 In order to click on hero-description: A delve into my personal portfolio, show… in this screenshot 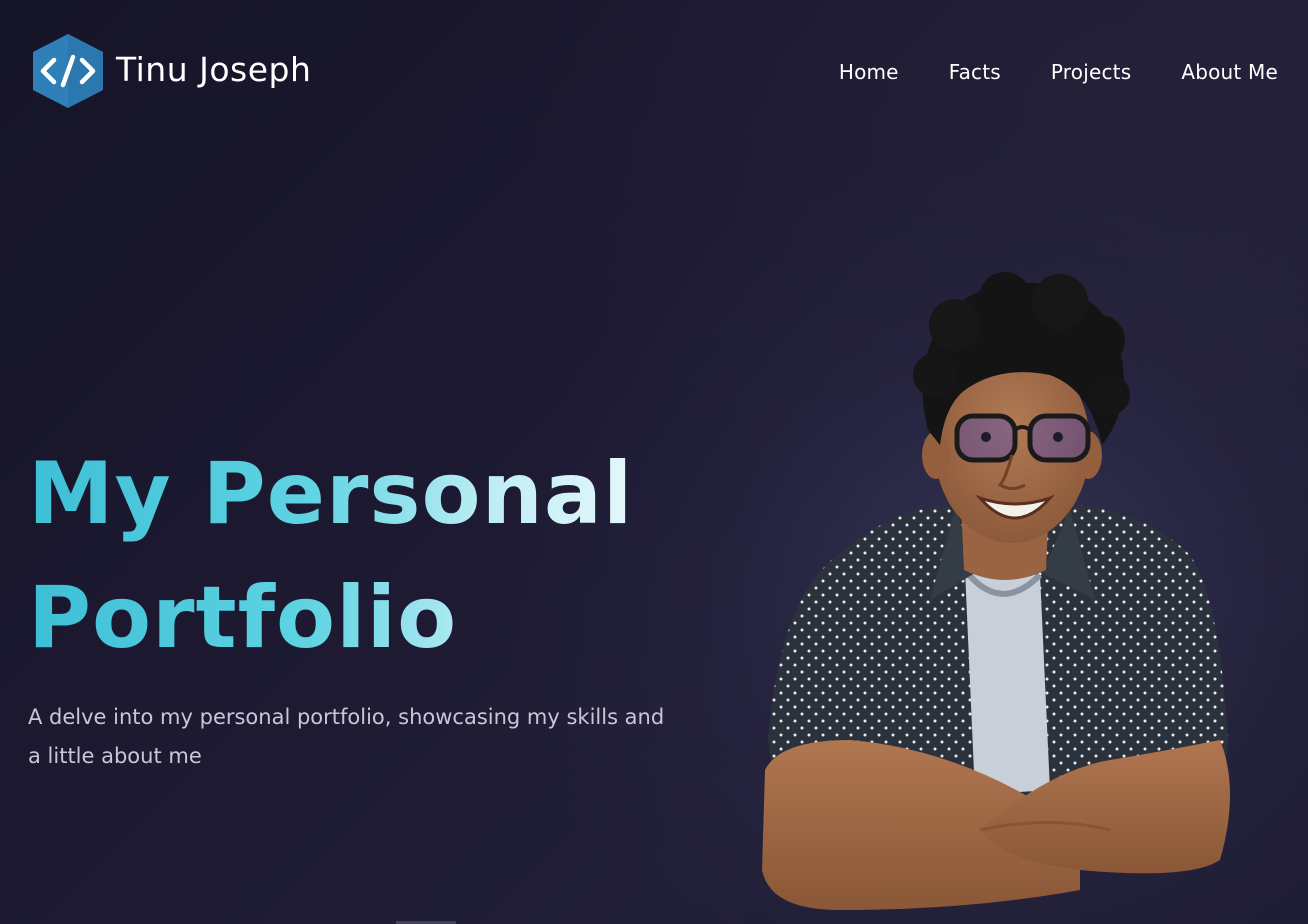, I will do `click(346, 736)`.